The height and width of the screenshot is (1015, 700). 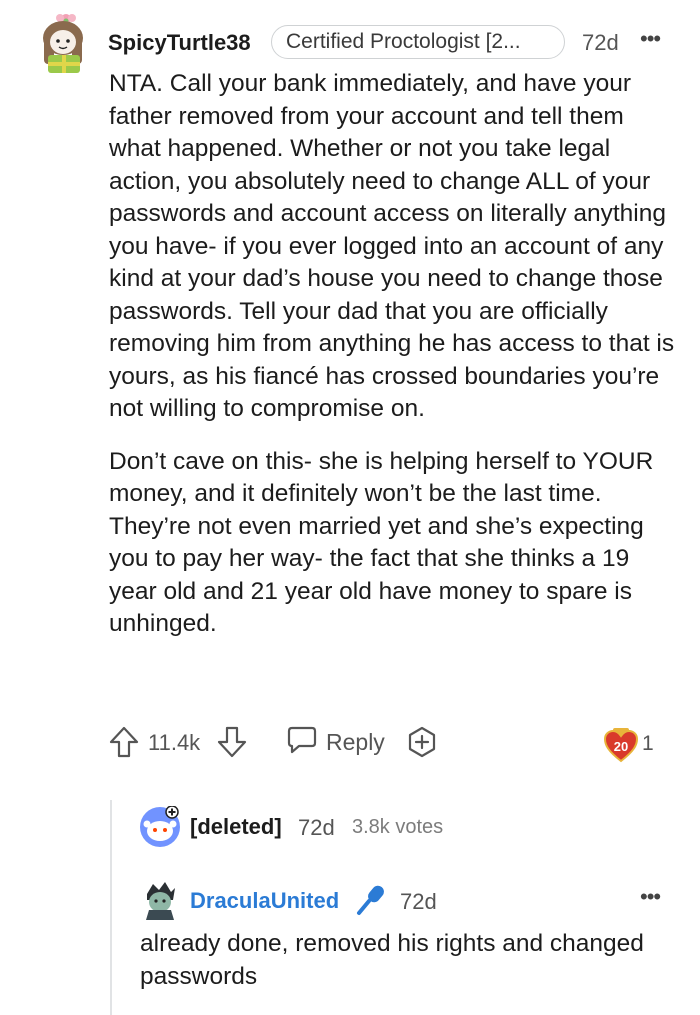 I want to click on snoo-avatar, so click(x=160, y=826).